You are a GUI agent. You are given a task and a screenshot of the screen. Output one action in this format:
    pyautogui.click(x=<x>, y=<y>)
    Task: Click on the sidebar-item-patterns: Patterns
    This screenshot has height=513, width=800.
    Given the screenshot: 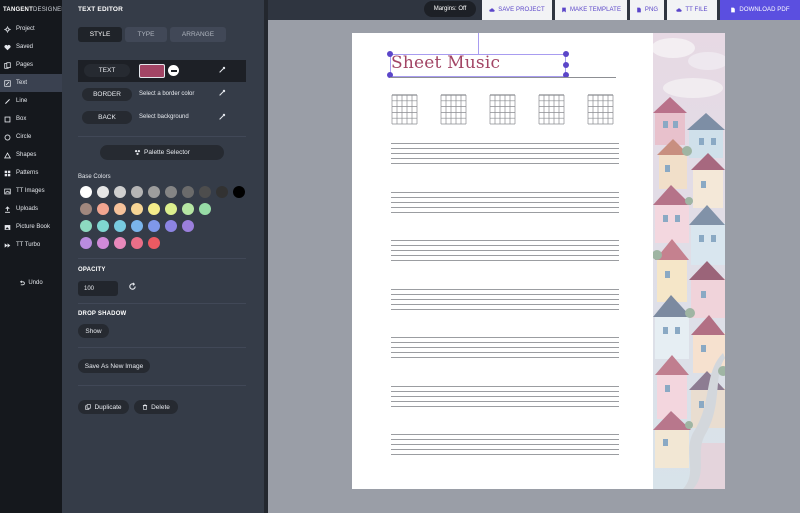 What is the action you would take?
    pyautogui.click(x=31, y=173)
    